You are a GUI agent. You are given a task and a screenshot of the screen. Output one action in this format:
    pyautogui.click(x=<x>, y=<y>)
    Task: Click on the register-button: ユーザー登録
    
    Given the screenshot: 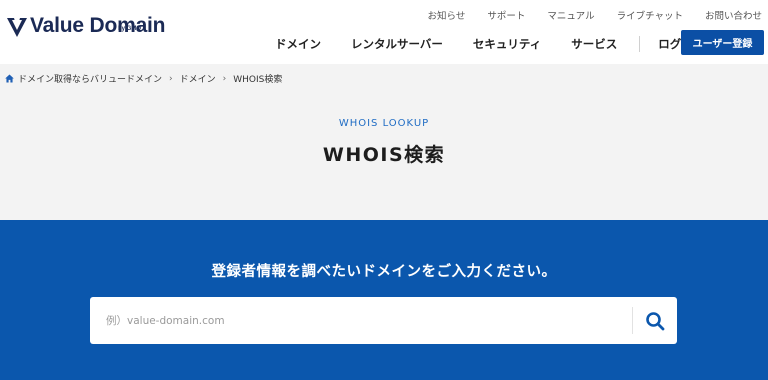 What is the action you would take?
    pyautogui.click(x=722, y=42)
    